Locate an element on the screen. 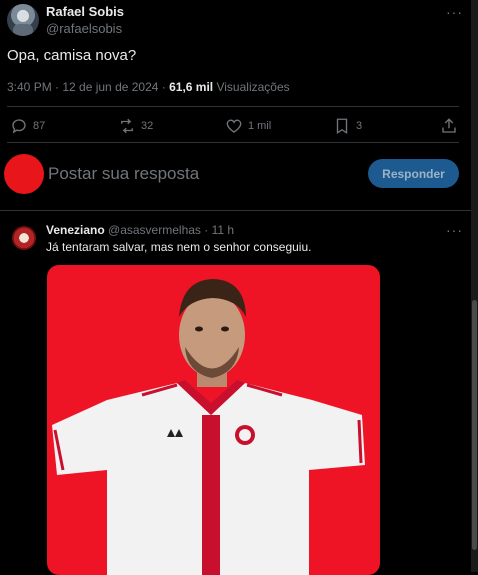 Image resolution: width=478 pixels, height=575 pixels. heart-icon is located at coordinates (234, 126).